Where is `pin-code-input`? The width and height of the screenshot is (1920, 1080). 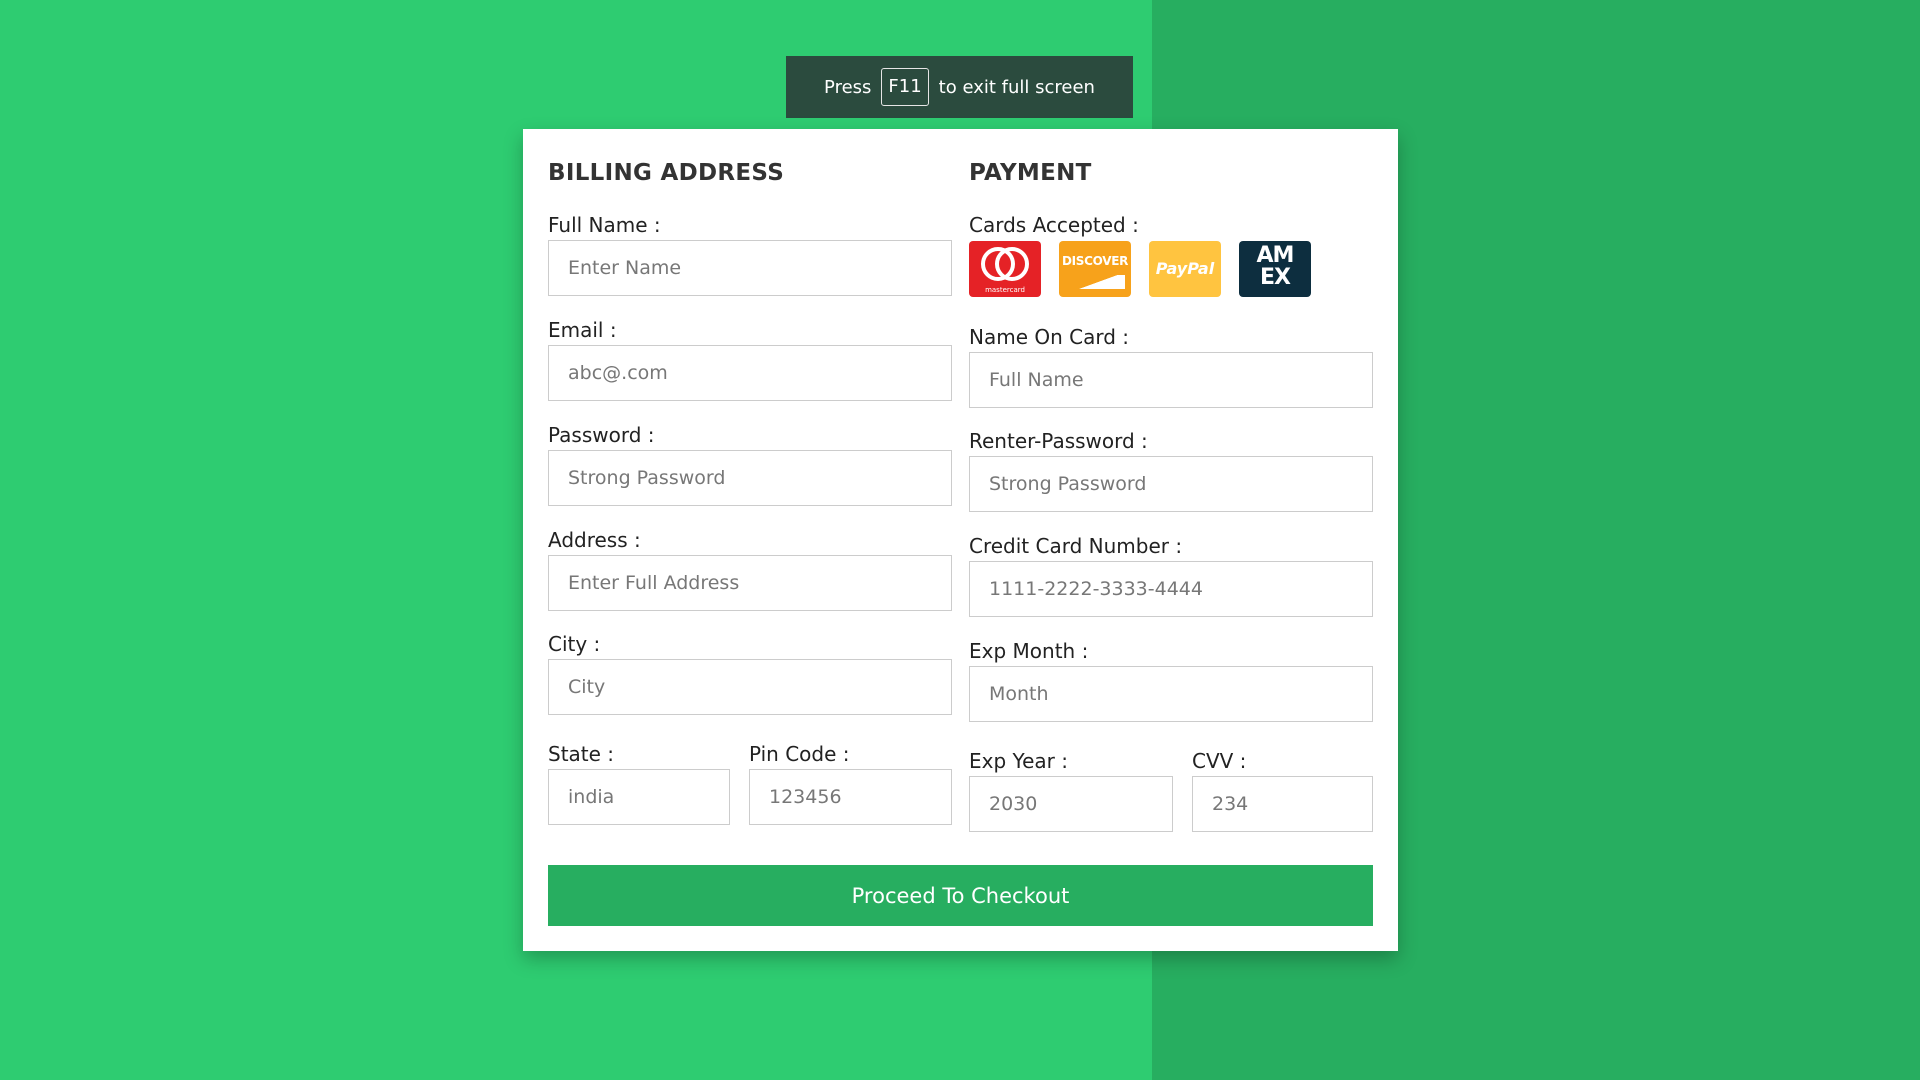 pin-code-input is located at coordinates (850, 797).